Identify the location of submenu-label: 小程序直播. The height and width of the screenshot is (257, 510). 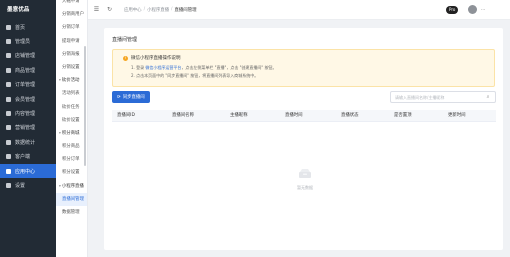
(72, 186).